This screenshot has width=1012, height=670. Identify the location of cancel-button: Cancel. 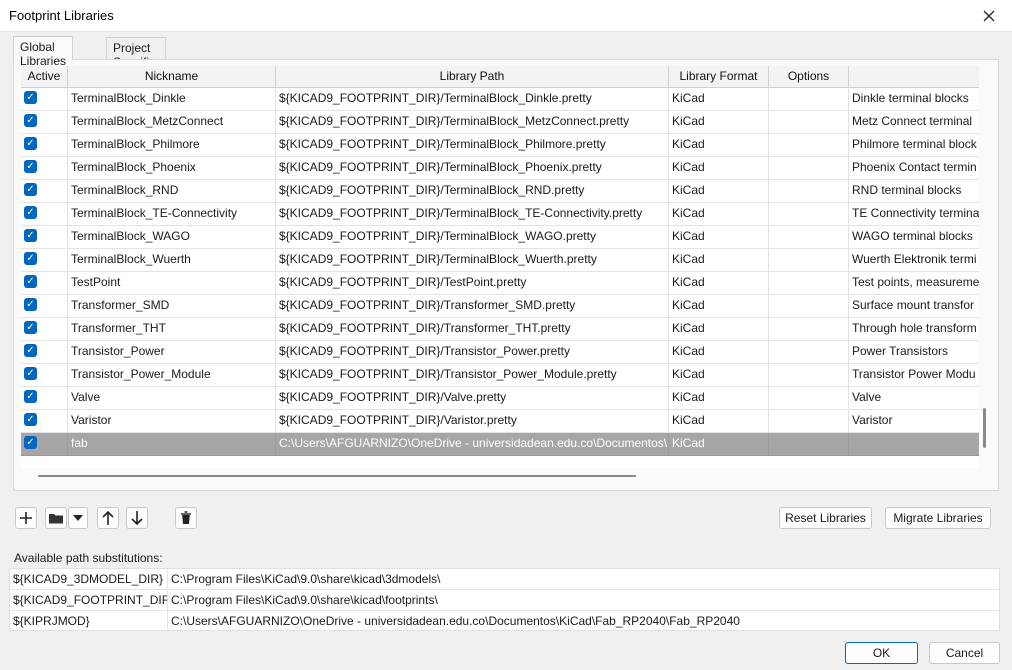
(964, 653).